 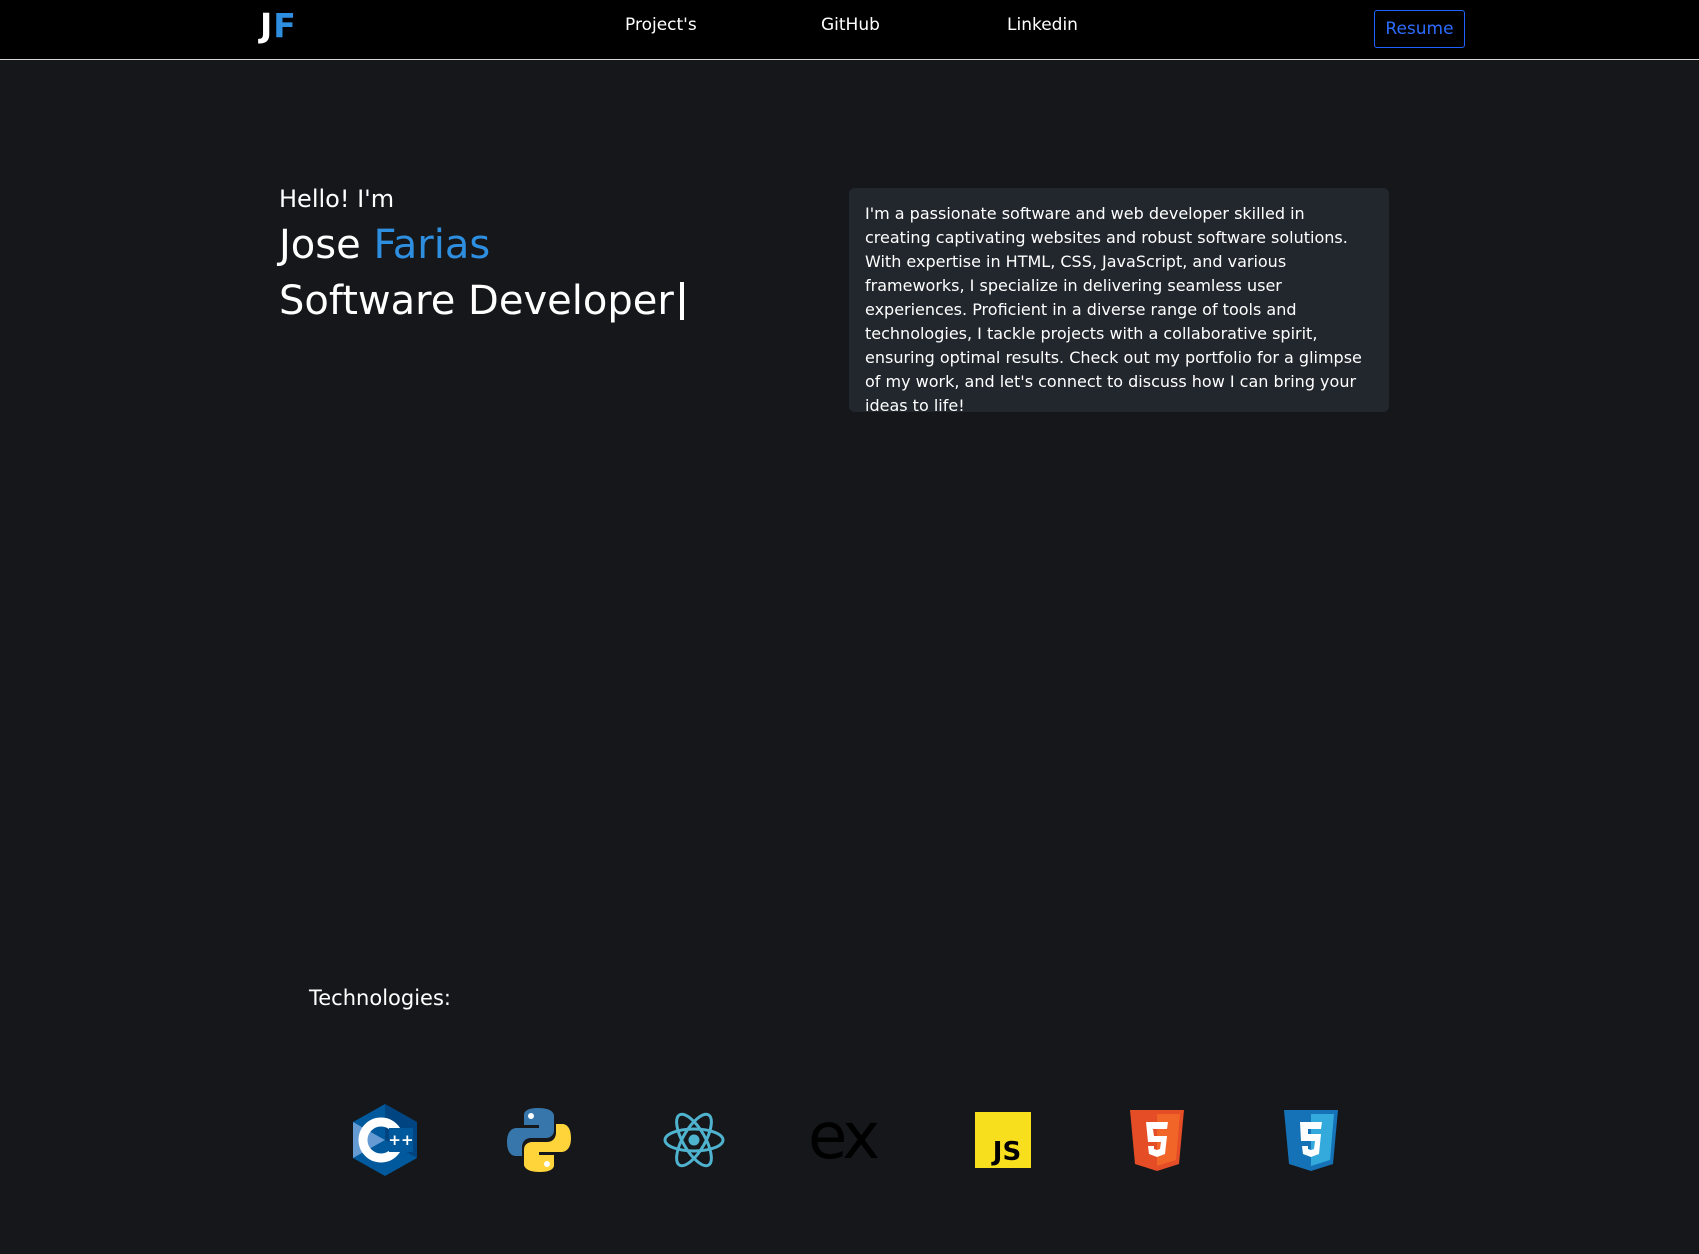 What do you see at coordinates (476, 301) in the screenshot?
I see `role-text: Software Developer` at bounding box center [476, 301].